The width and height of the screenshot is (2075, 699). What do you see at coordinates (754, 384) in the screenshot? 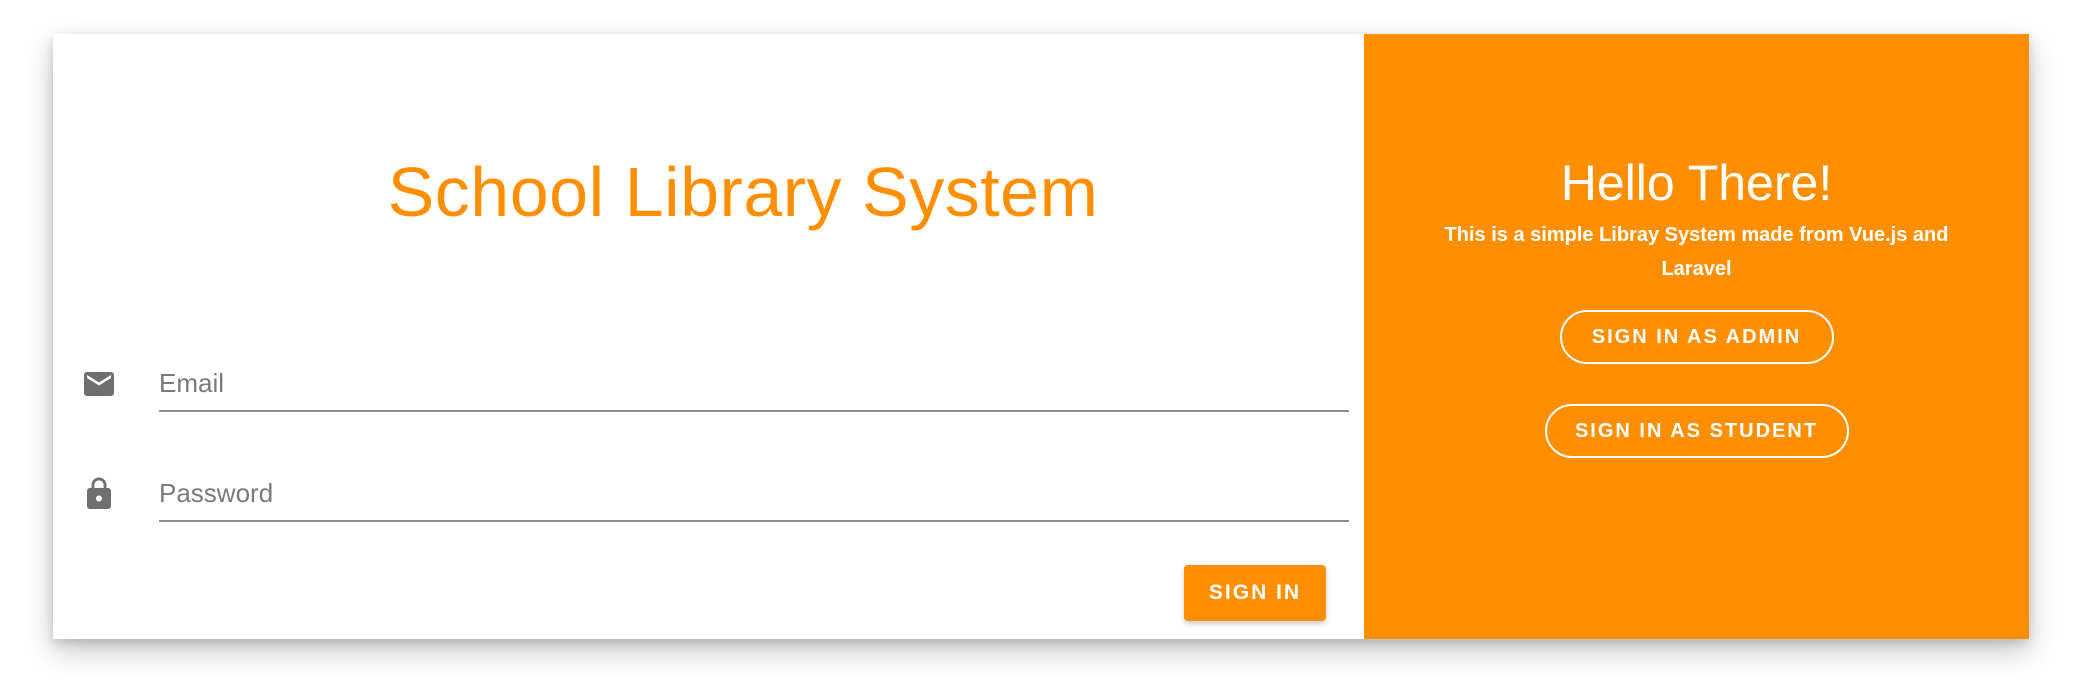
I see `email-input` at bounding box center [754, 384].